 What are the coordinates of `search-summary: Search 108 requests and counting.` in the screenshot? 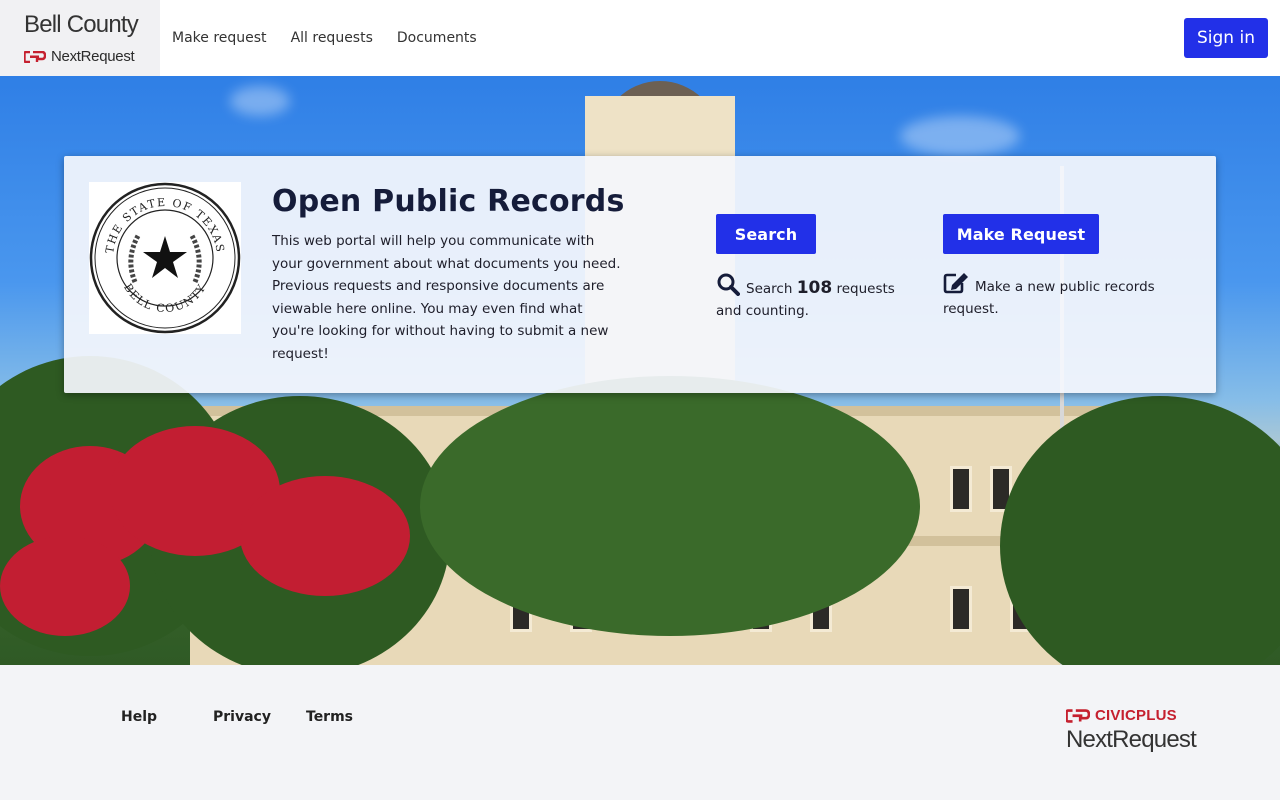 It's located at (816, 297).